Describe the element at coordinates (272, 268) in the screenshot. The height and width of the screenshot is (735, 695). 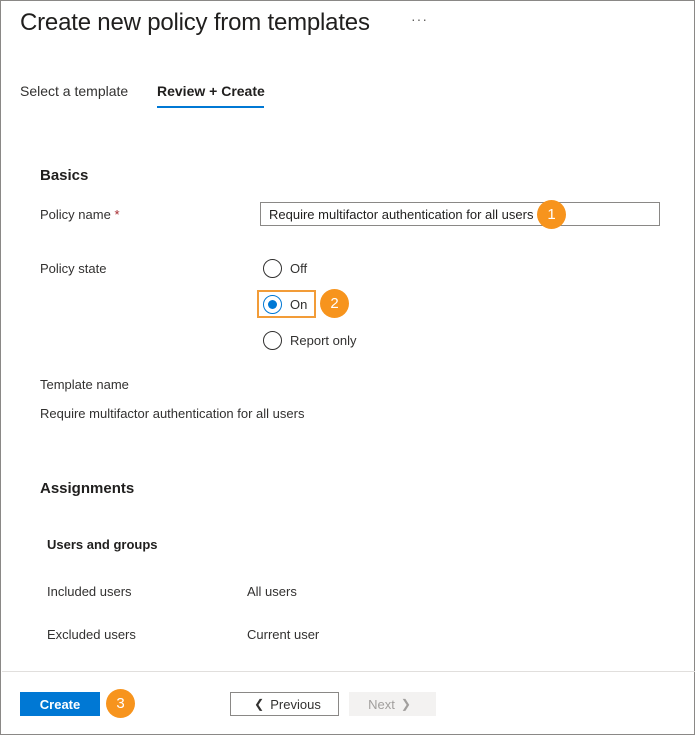
I see `radio-off-circle` at that location.